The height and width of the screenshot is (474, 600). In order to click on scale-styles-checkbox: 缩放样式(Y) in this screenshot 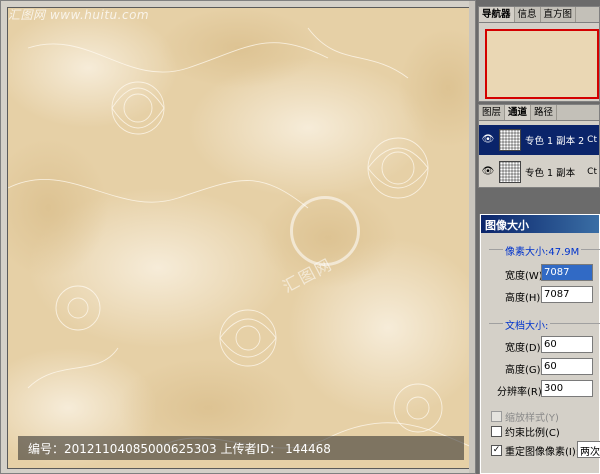, I will do `click(525, 416)`.